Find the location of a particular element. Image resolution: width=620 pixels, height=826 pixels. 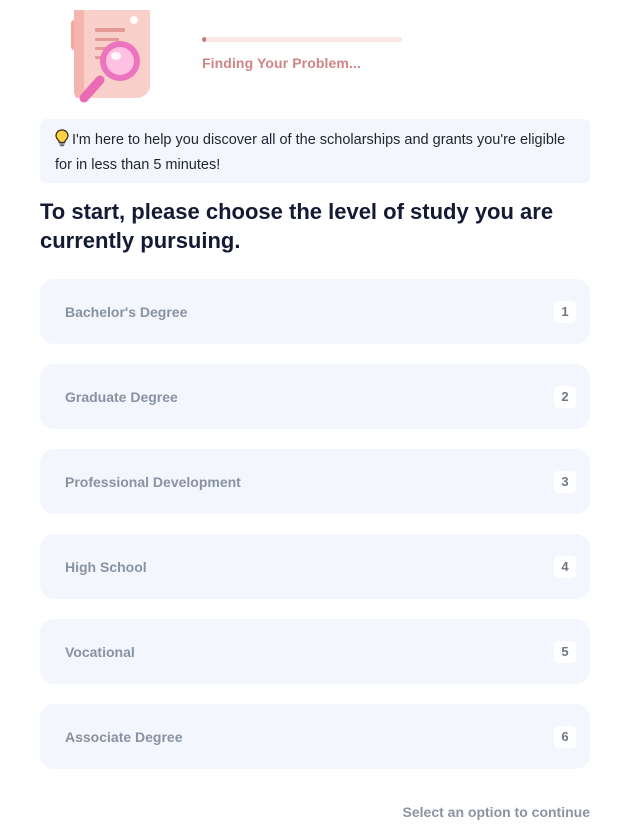

option-vocational: Vocational 5 is located at coordinates (315, 651).